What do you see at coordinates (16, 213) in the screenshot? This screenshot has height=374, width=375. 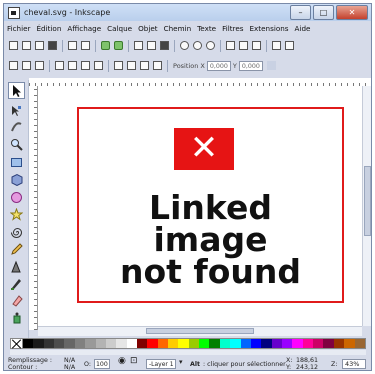 I see `star-tool-icon` at bounding box center [16, 213].